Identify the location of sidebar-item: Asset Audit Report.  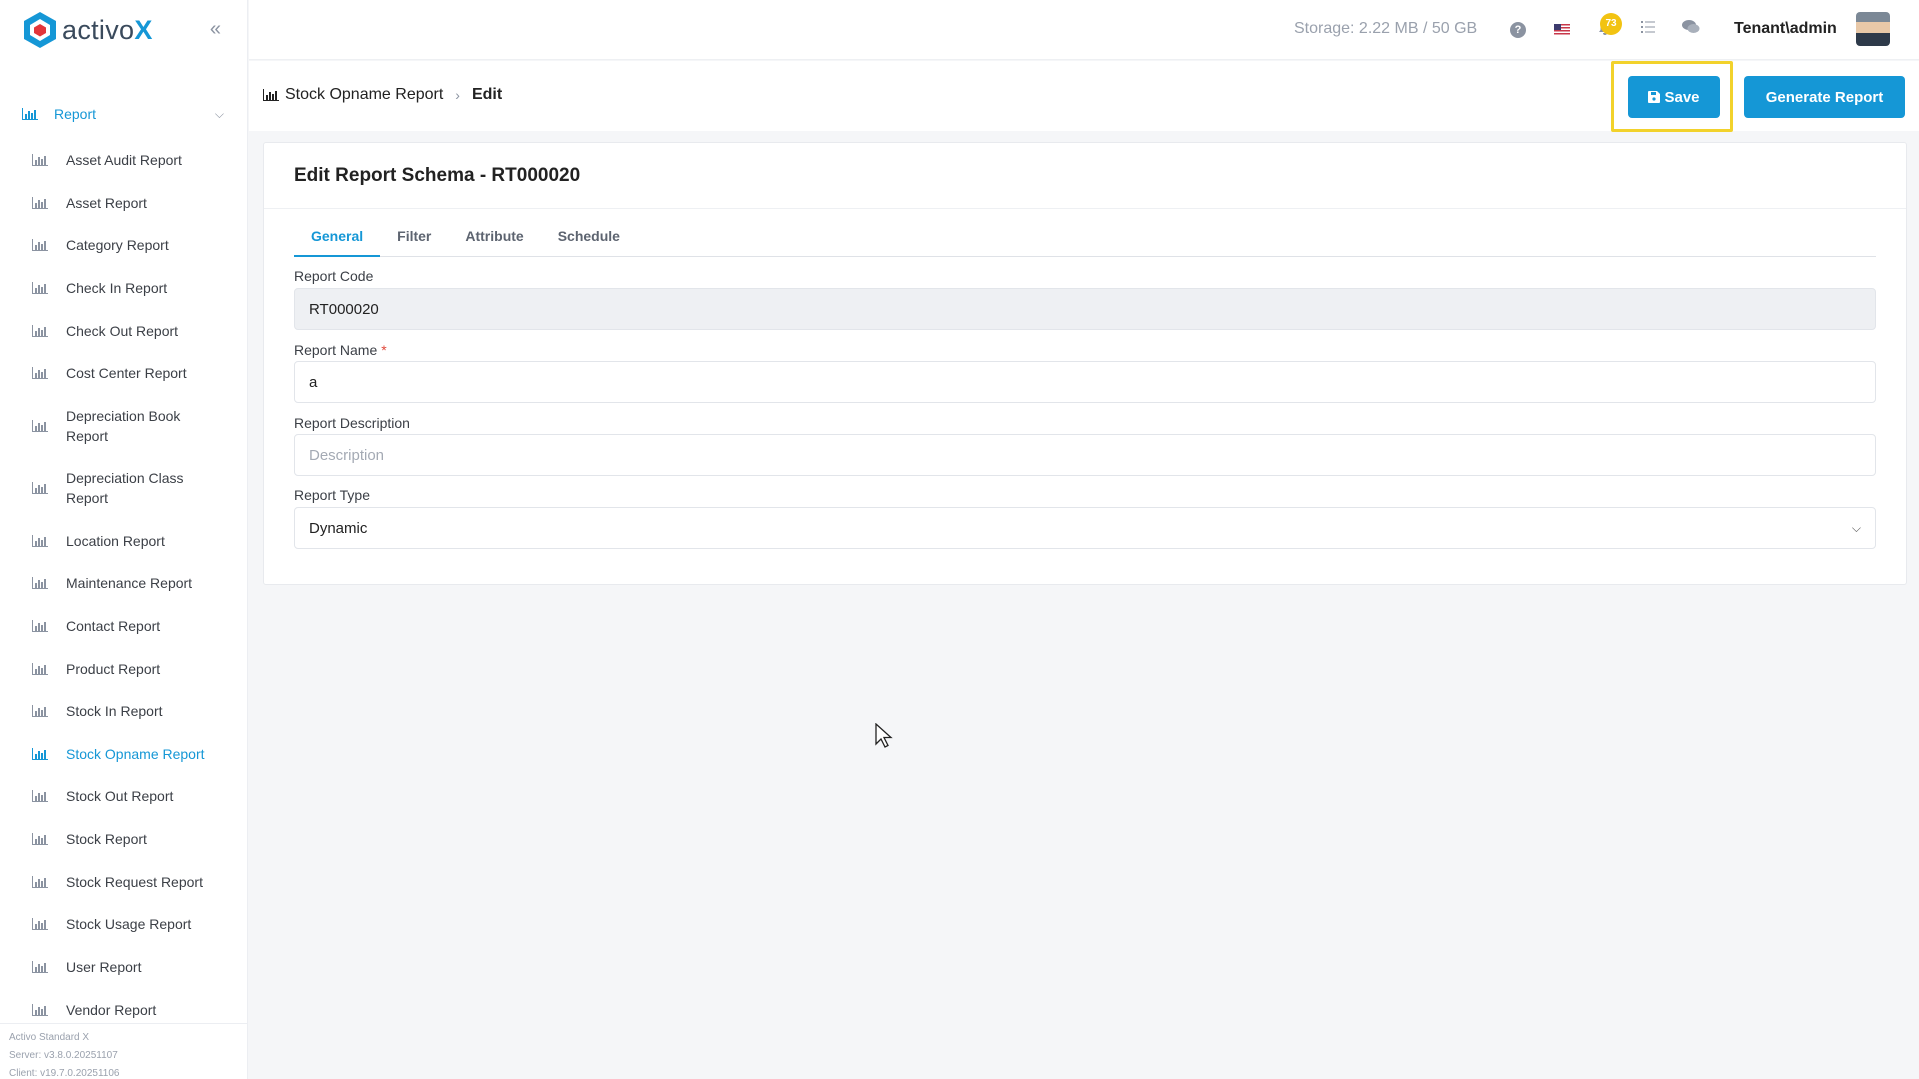
(124, 160).